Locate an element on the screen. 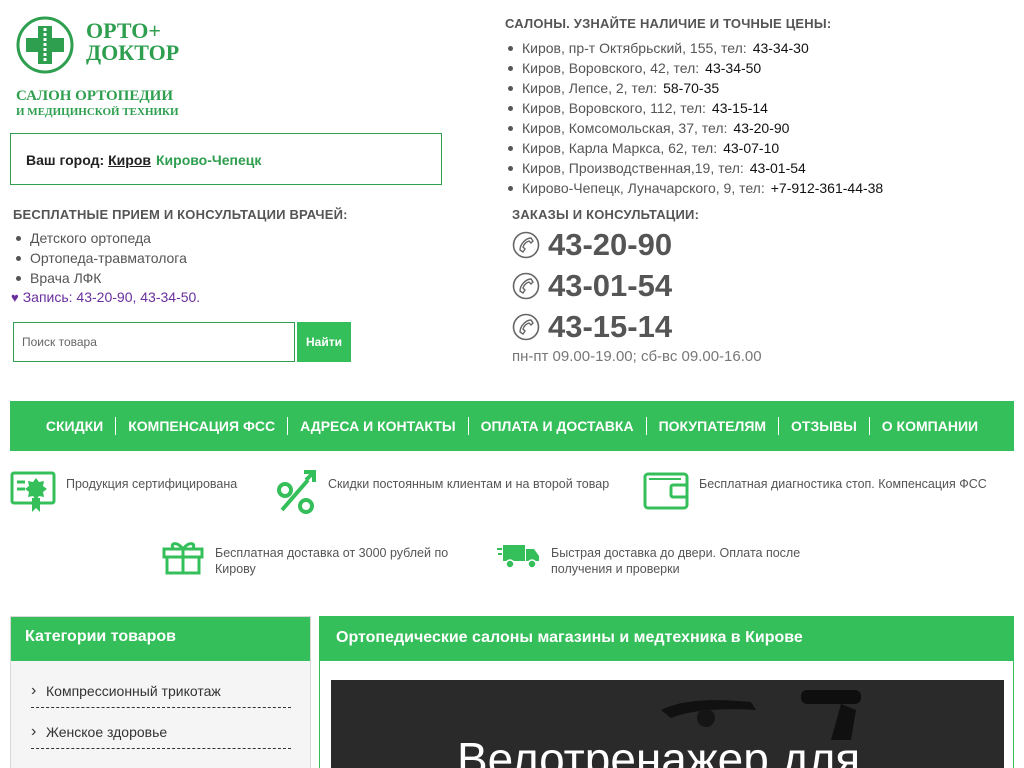 The image size is (1024, 768). list-item: Ортопеда-травматолога is located at coordinates (100, 259).